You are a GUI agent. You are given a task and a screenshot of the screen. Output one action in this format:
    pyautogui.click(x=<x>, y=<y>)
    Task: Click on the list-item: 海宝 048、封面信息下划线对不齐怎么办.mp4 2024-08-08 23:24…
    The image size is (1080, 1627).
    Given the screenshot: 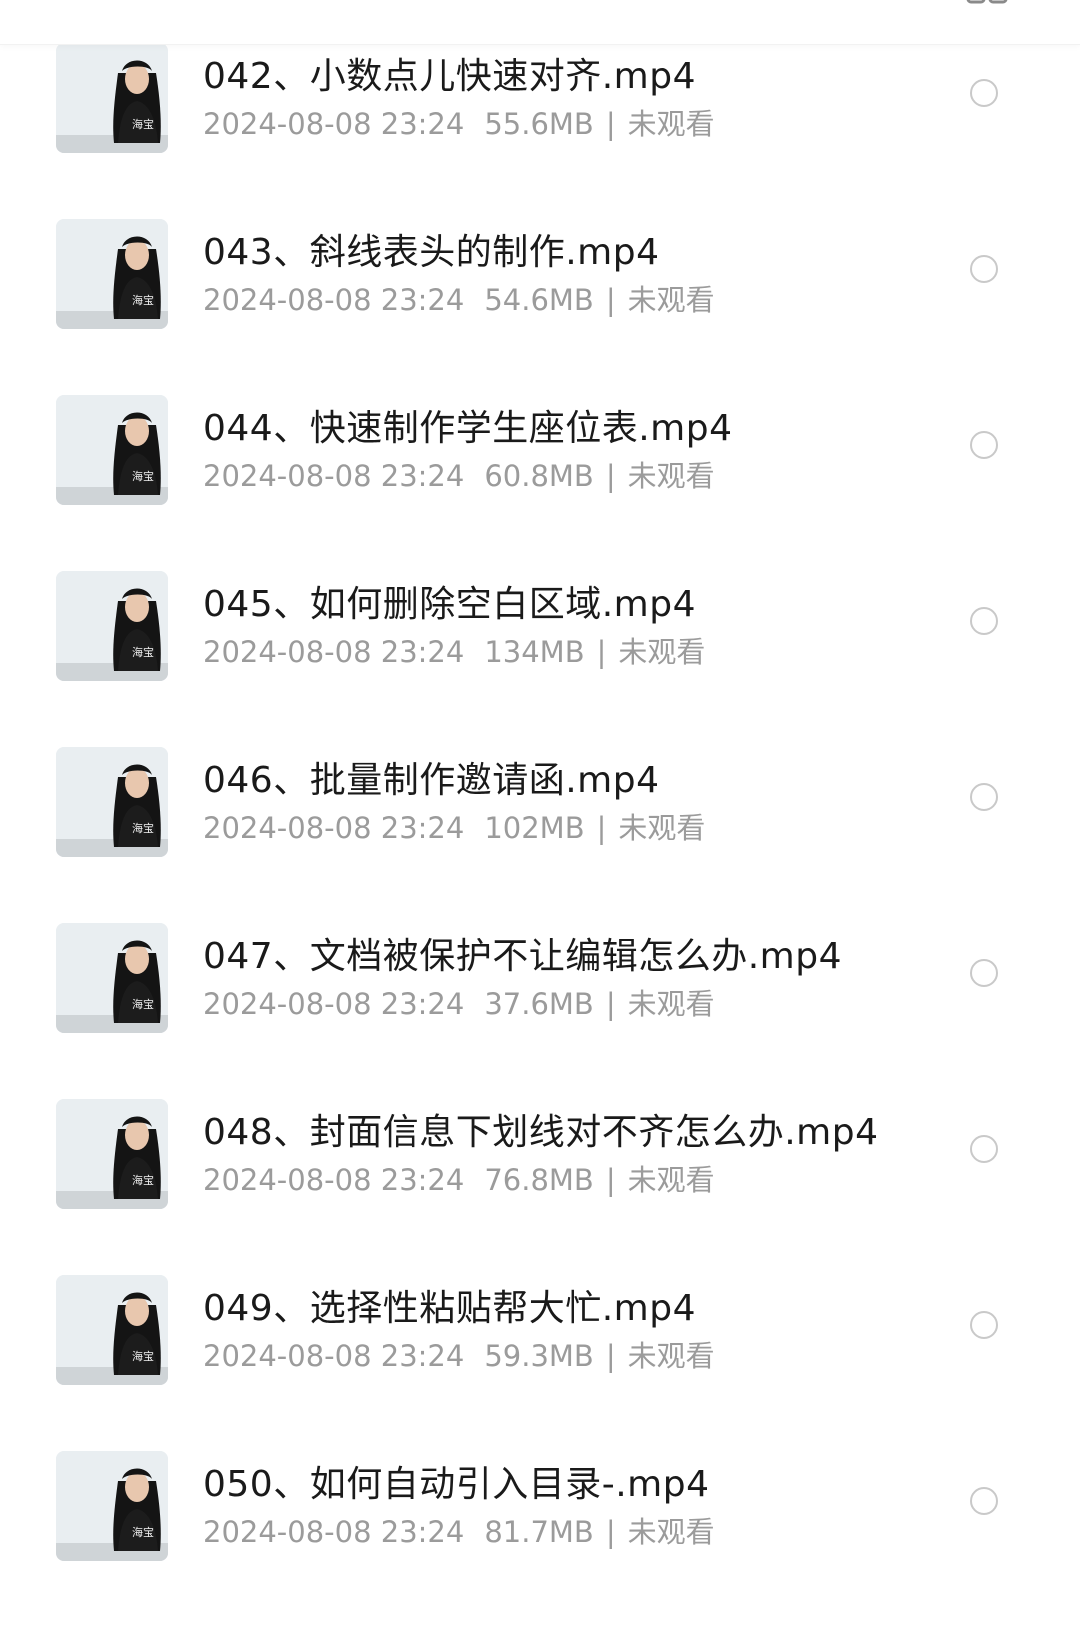 What is the action you would take?
    pyautogui.click(x=540, y=1187)
    